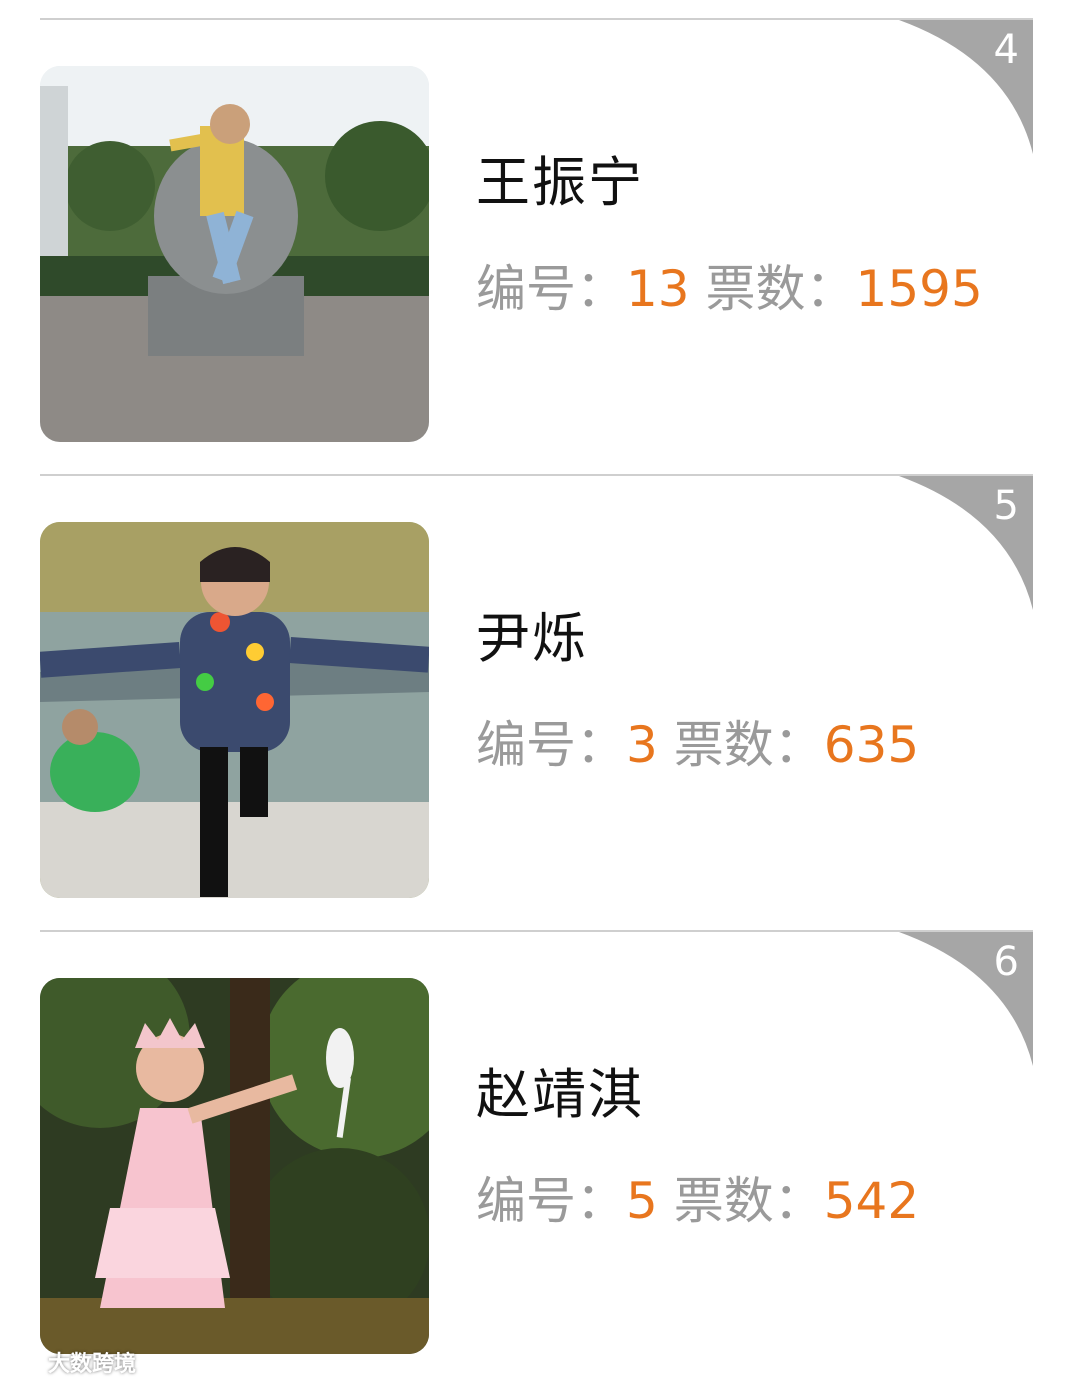  I want to click on contestant-stats: 编号：3 票数：635, so click(697, 745).